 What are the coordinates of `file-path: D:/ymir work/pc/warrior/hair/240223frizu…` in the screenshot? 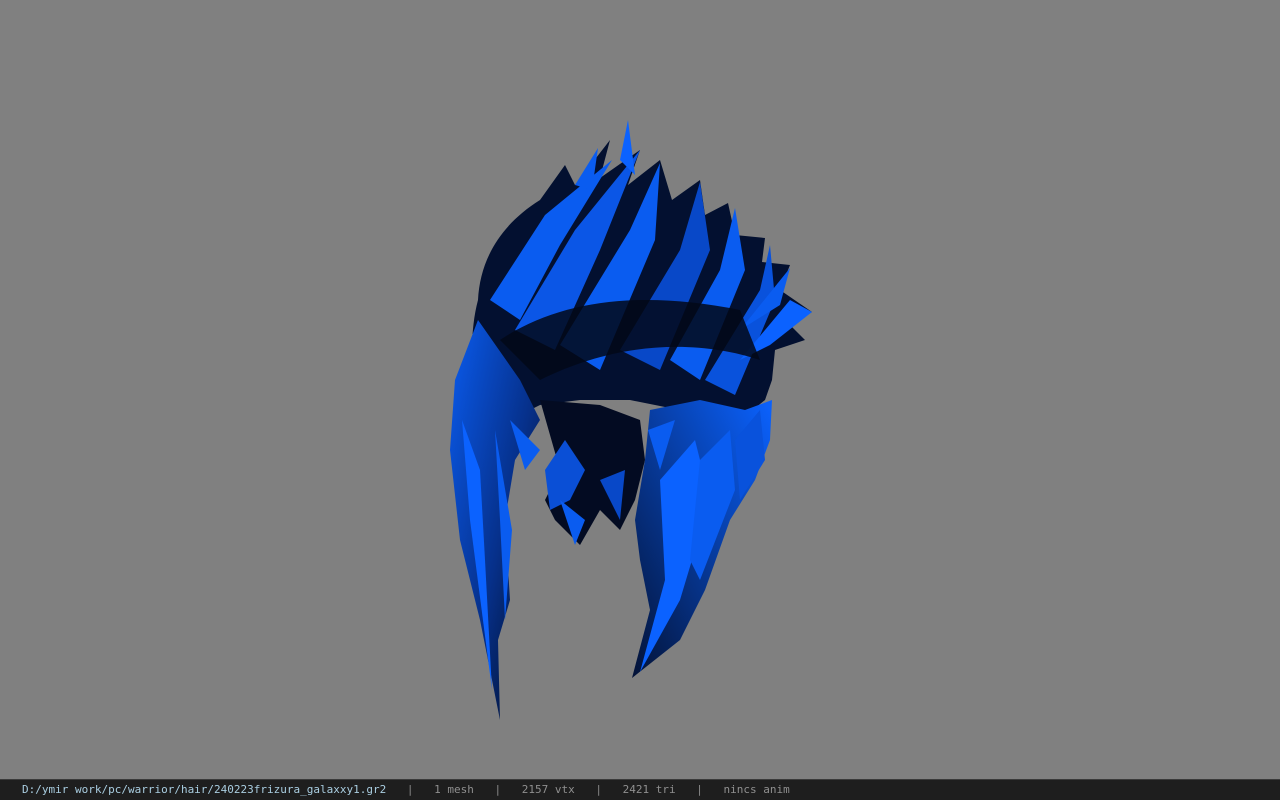 It's located at (204, 789).